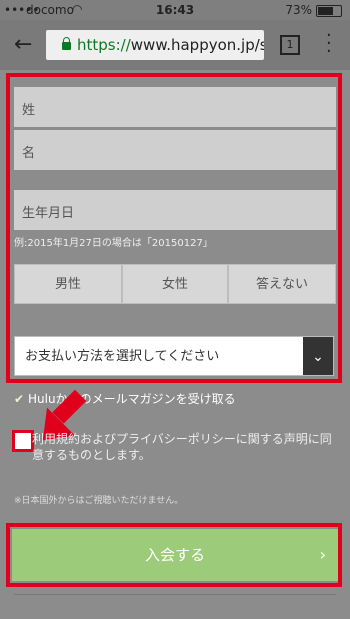  I want to click on lock-icon, so click(66, 43).